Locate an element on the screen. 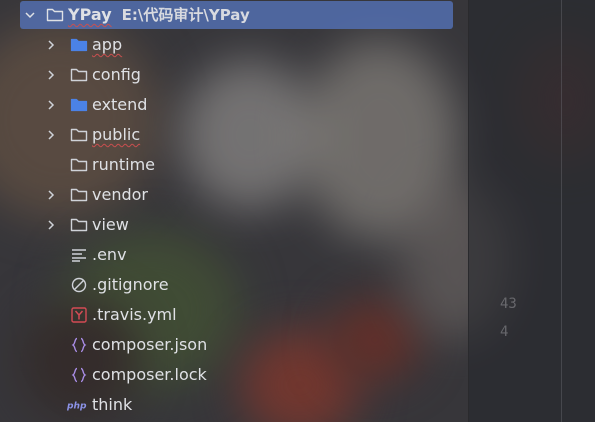 The height and width of the screenshot is (422, 595). lines-file-icon is located at coordinates (79, 255).